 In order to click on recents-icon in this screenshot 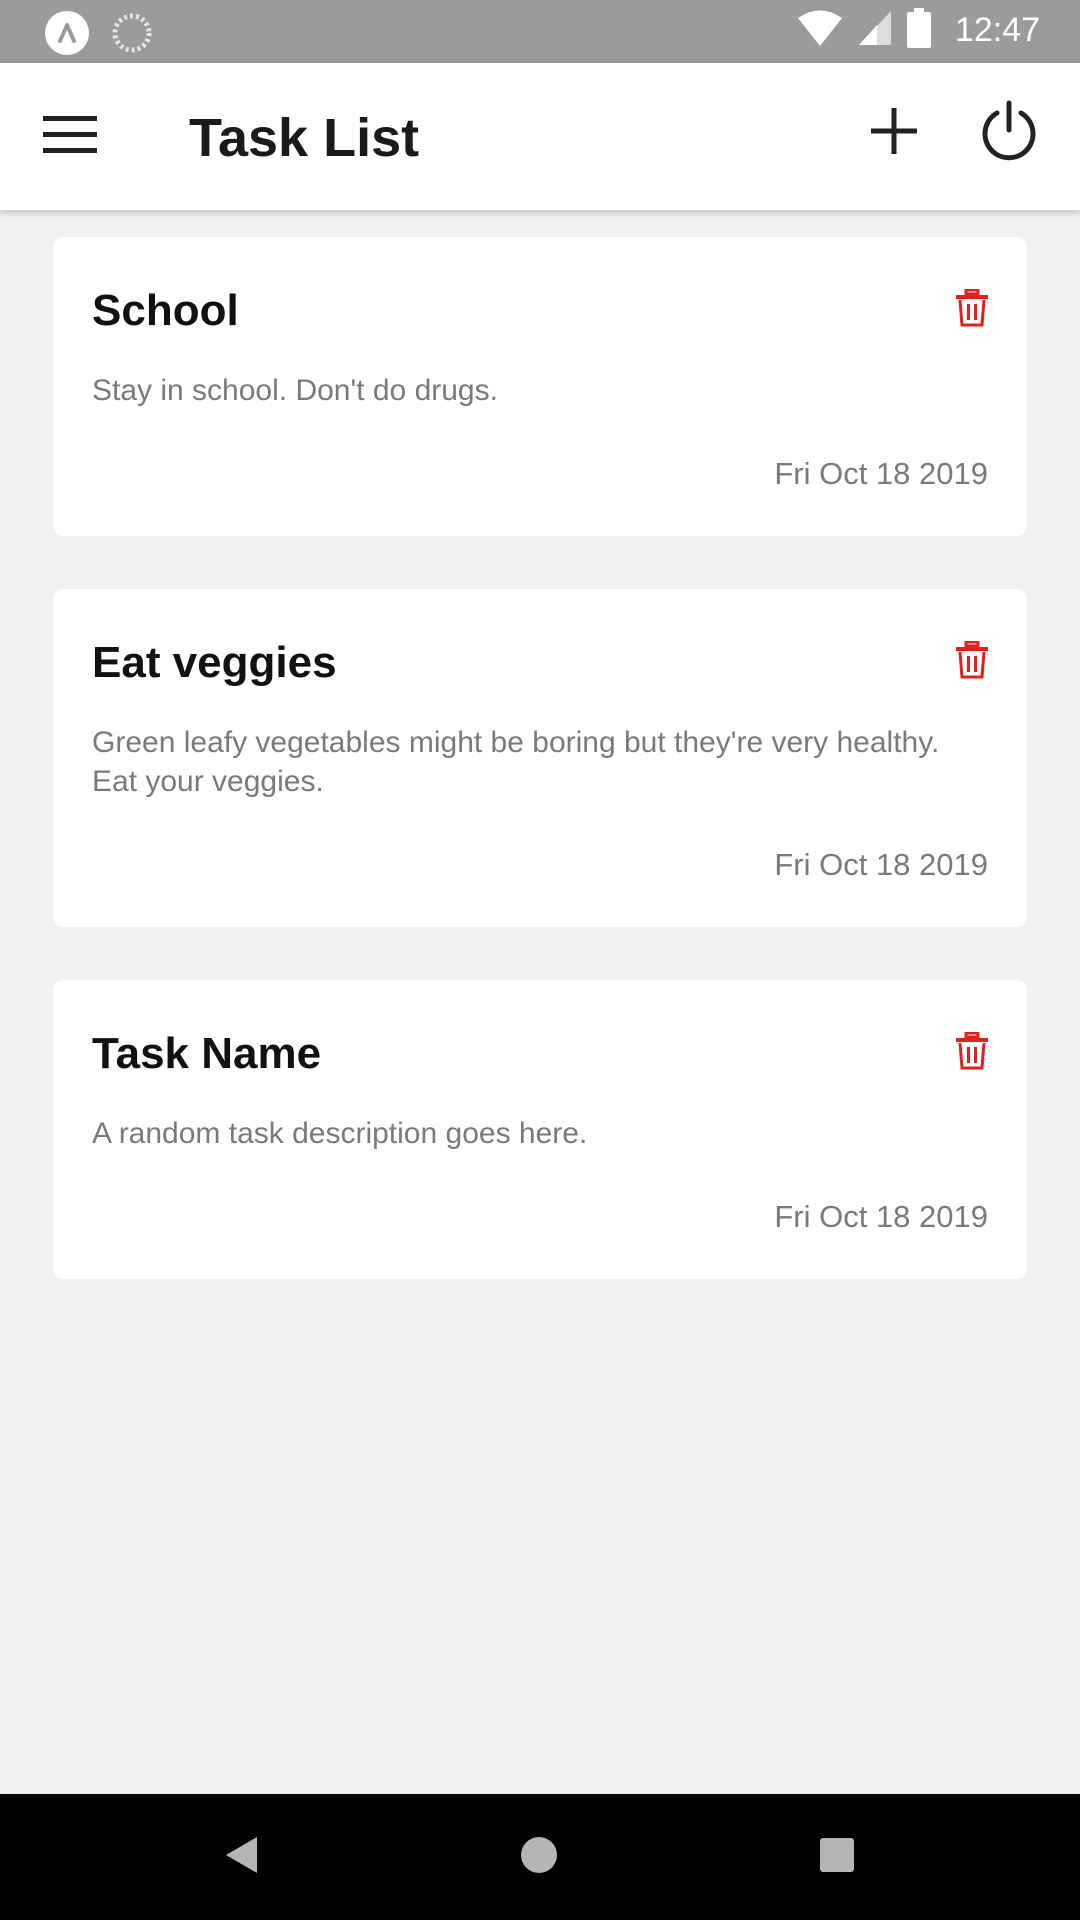, I will do `click(837, 1857)`.